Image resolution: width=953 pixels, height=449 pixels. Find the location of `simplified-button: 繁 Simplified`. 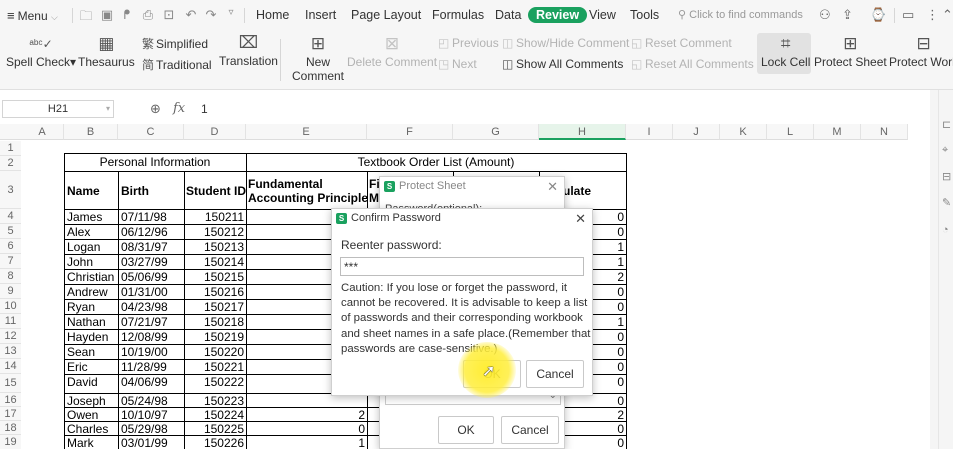

simplified-button: 繁 Simplified is located at coordinates (175, 43).